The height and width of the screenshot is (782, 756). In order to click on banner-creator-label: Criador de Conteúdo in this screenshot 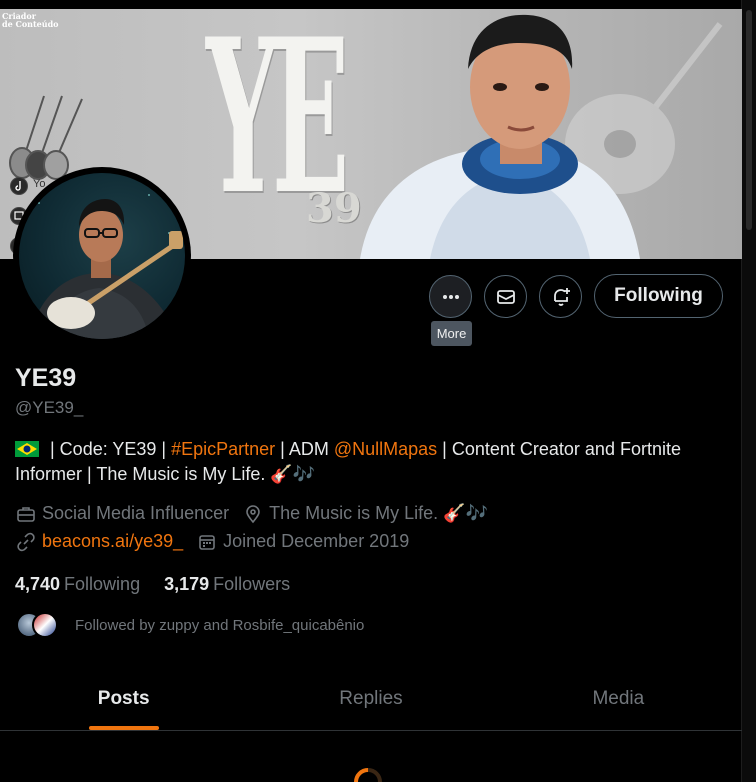, I will do `click(30, 20)`.